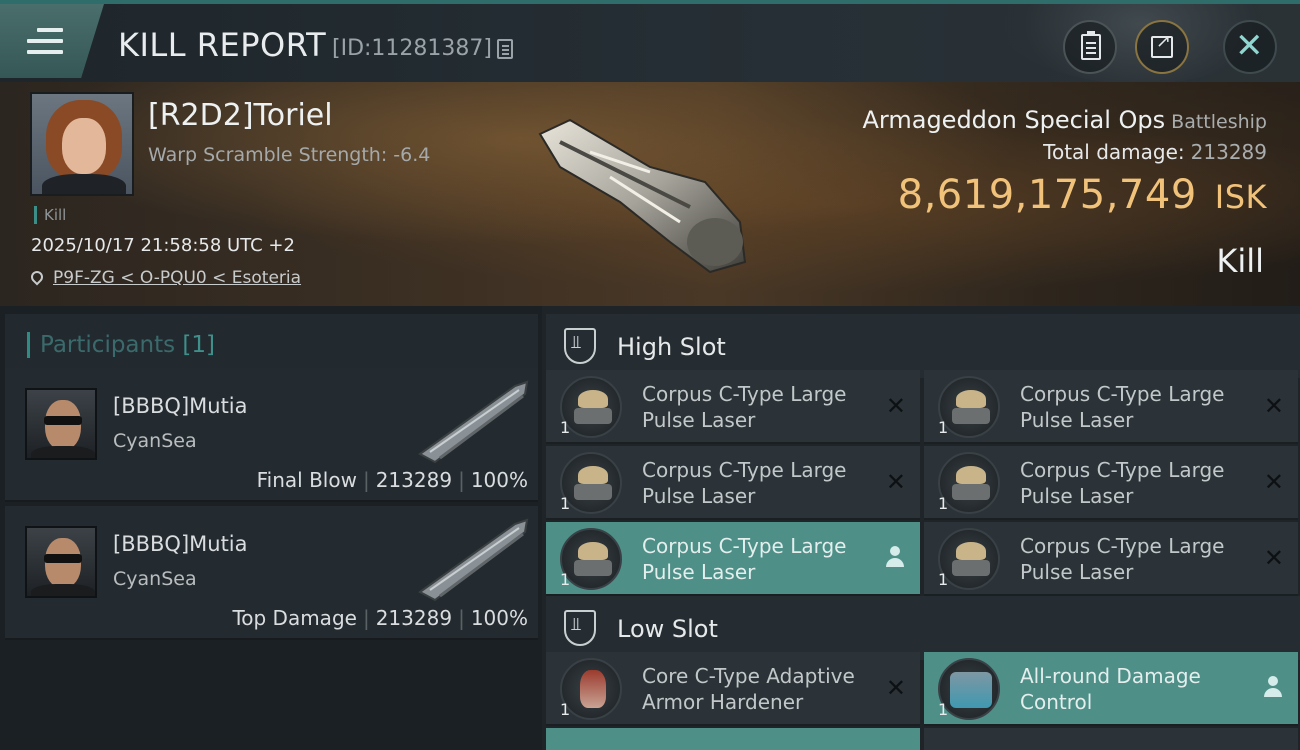 This screenshot has height=750, width=1300. I want to click on close-button: ✕, so click(1250, 47).